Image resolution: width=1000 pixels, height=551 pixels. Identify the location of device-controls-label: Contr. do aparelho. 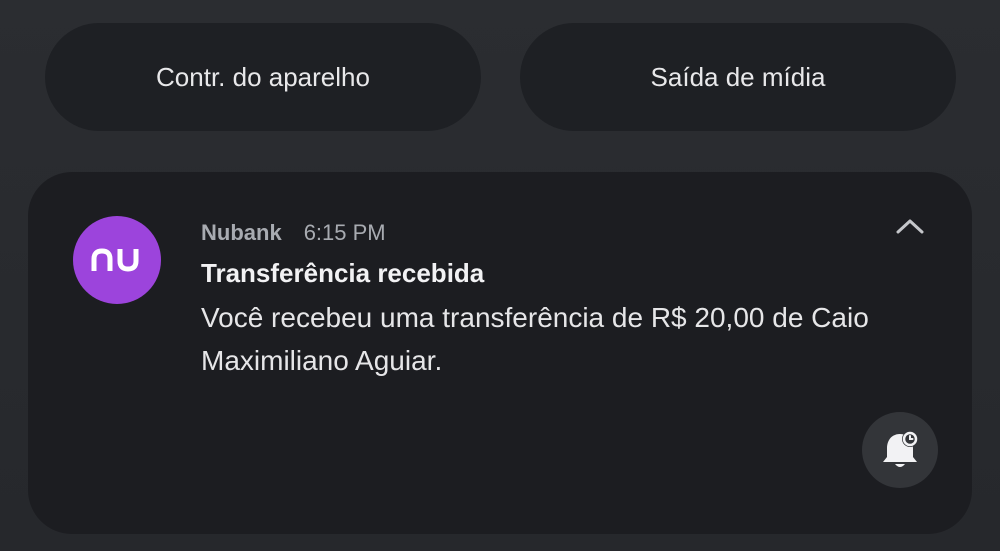
(263, 76).